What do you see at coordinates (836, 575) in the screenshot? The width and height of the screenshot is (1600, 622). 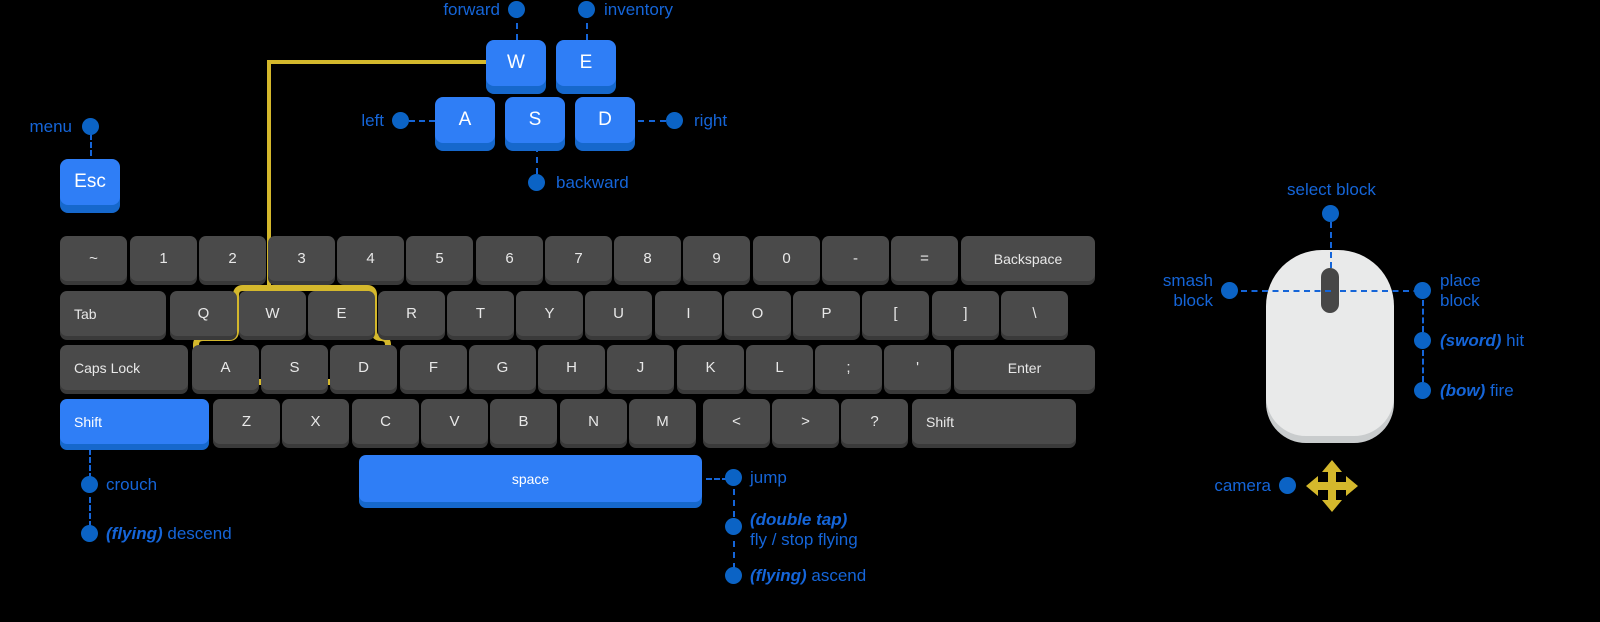 I see `flying-ascend-rest: ascend` at bounding box center [836, 575].